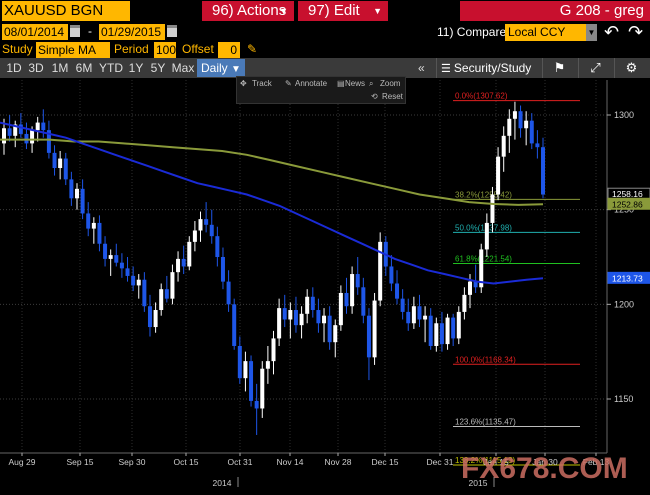 This screenshot has width=650, height=495. What do you see at coordinates (60, 68) in the screenshot?
I see `timeframe-1m: 1M` at bounding box center [60, 68].